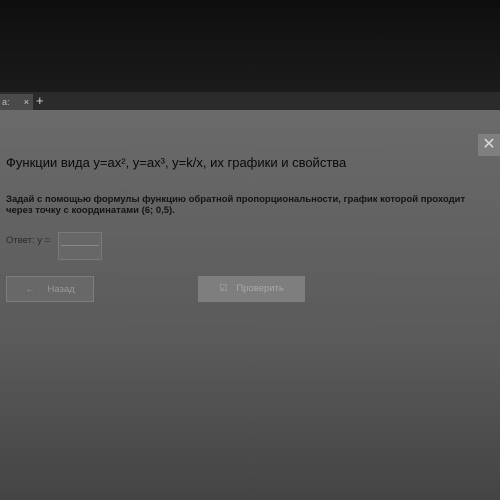  What do you see at coordinates (54, 246) in the screenshot?
I see `answer-row: Ответ: y =` at bounding box center [54, 246].